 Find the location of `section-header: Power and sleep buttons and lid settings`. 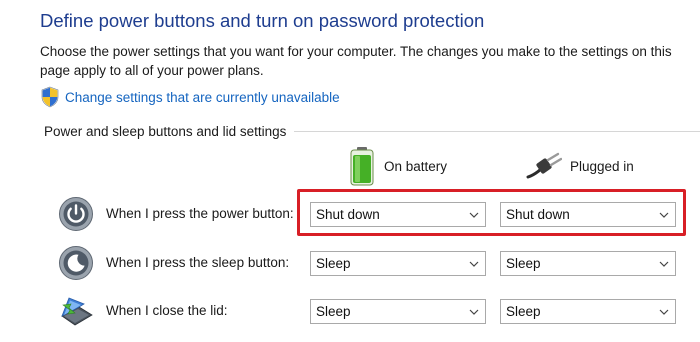

section-header: Power and sleep buttons and lid settings is located at coordinates (372, 131).